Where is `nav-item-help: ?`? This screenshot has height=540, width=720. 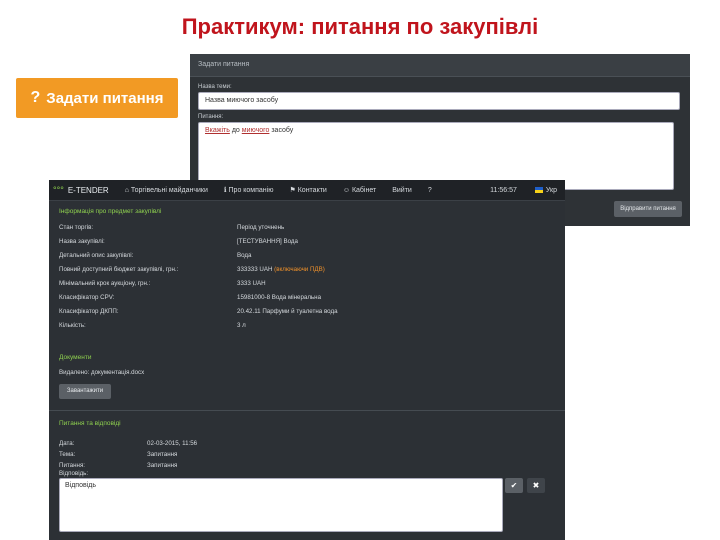
nav-item-help: ? is located at coordinates (430, 190).